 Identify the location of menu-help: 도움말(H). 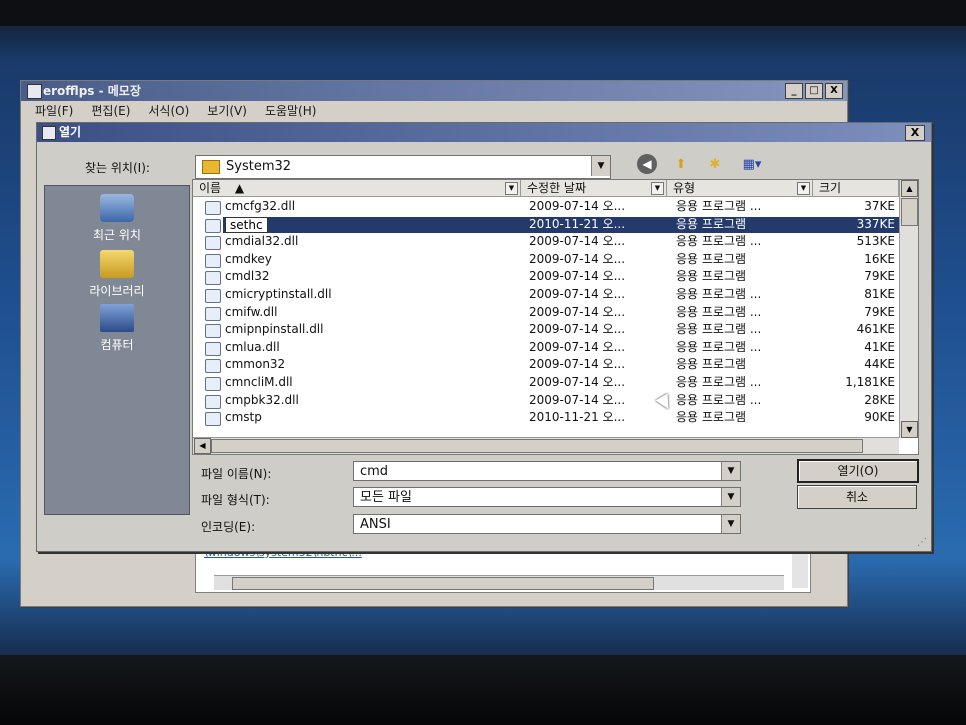
(291, 111).